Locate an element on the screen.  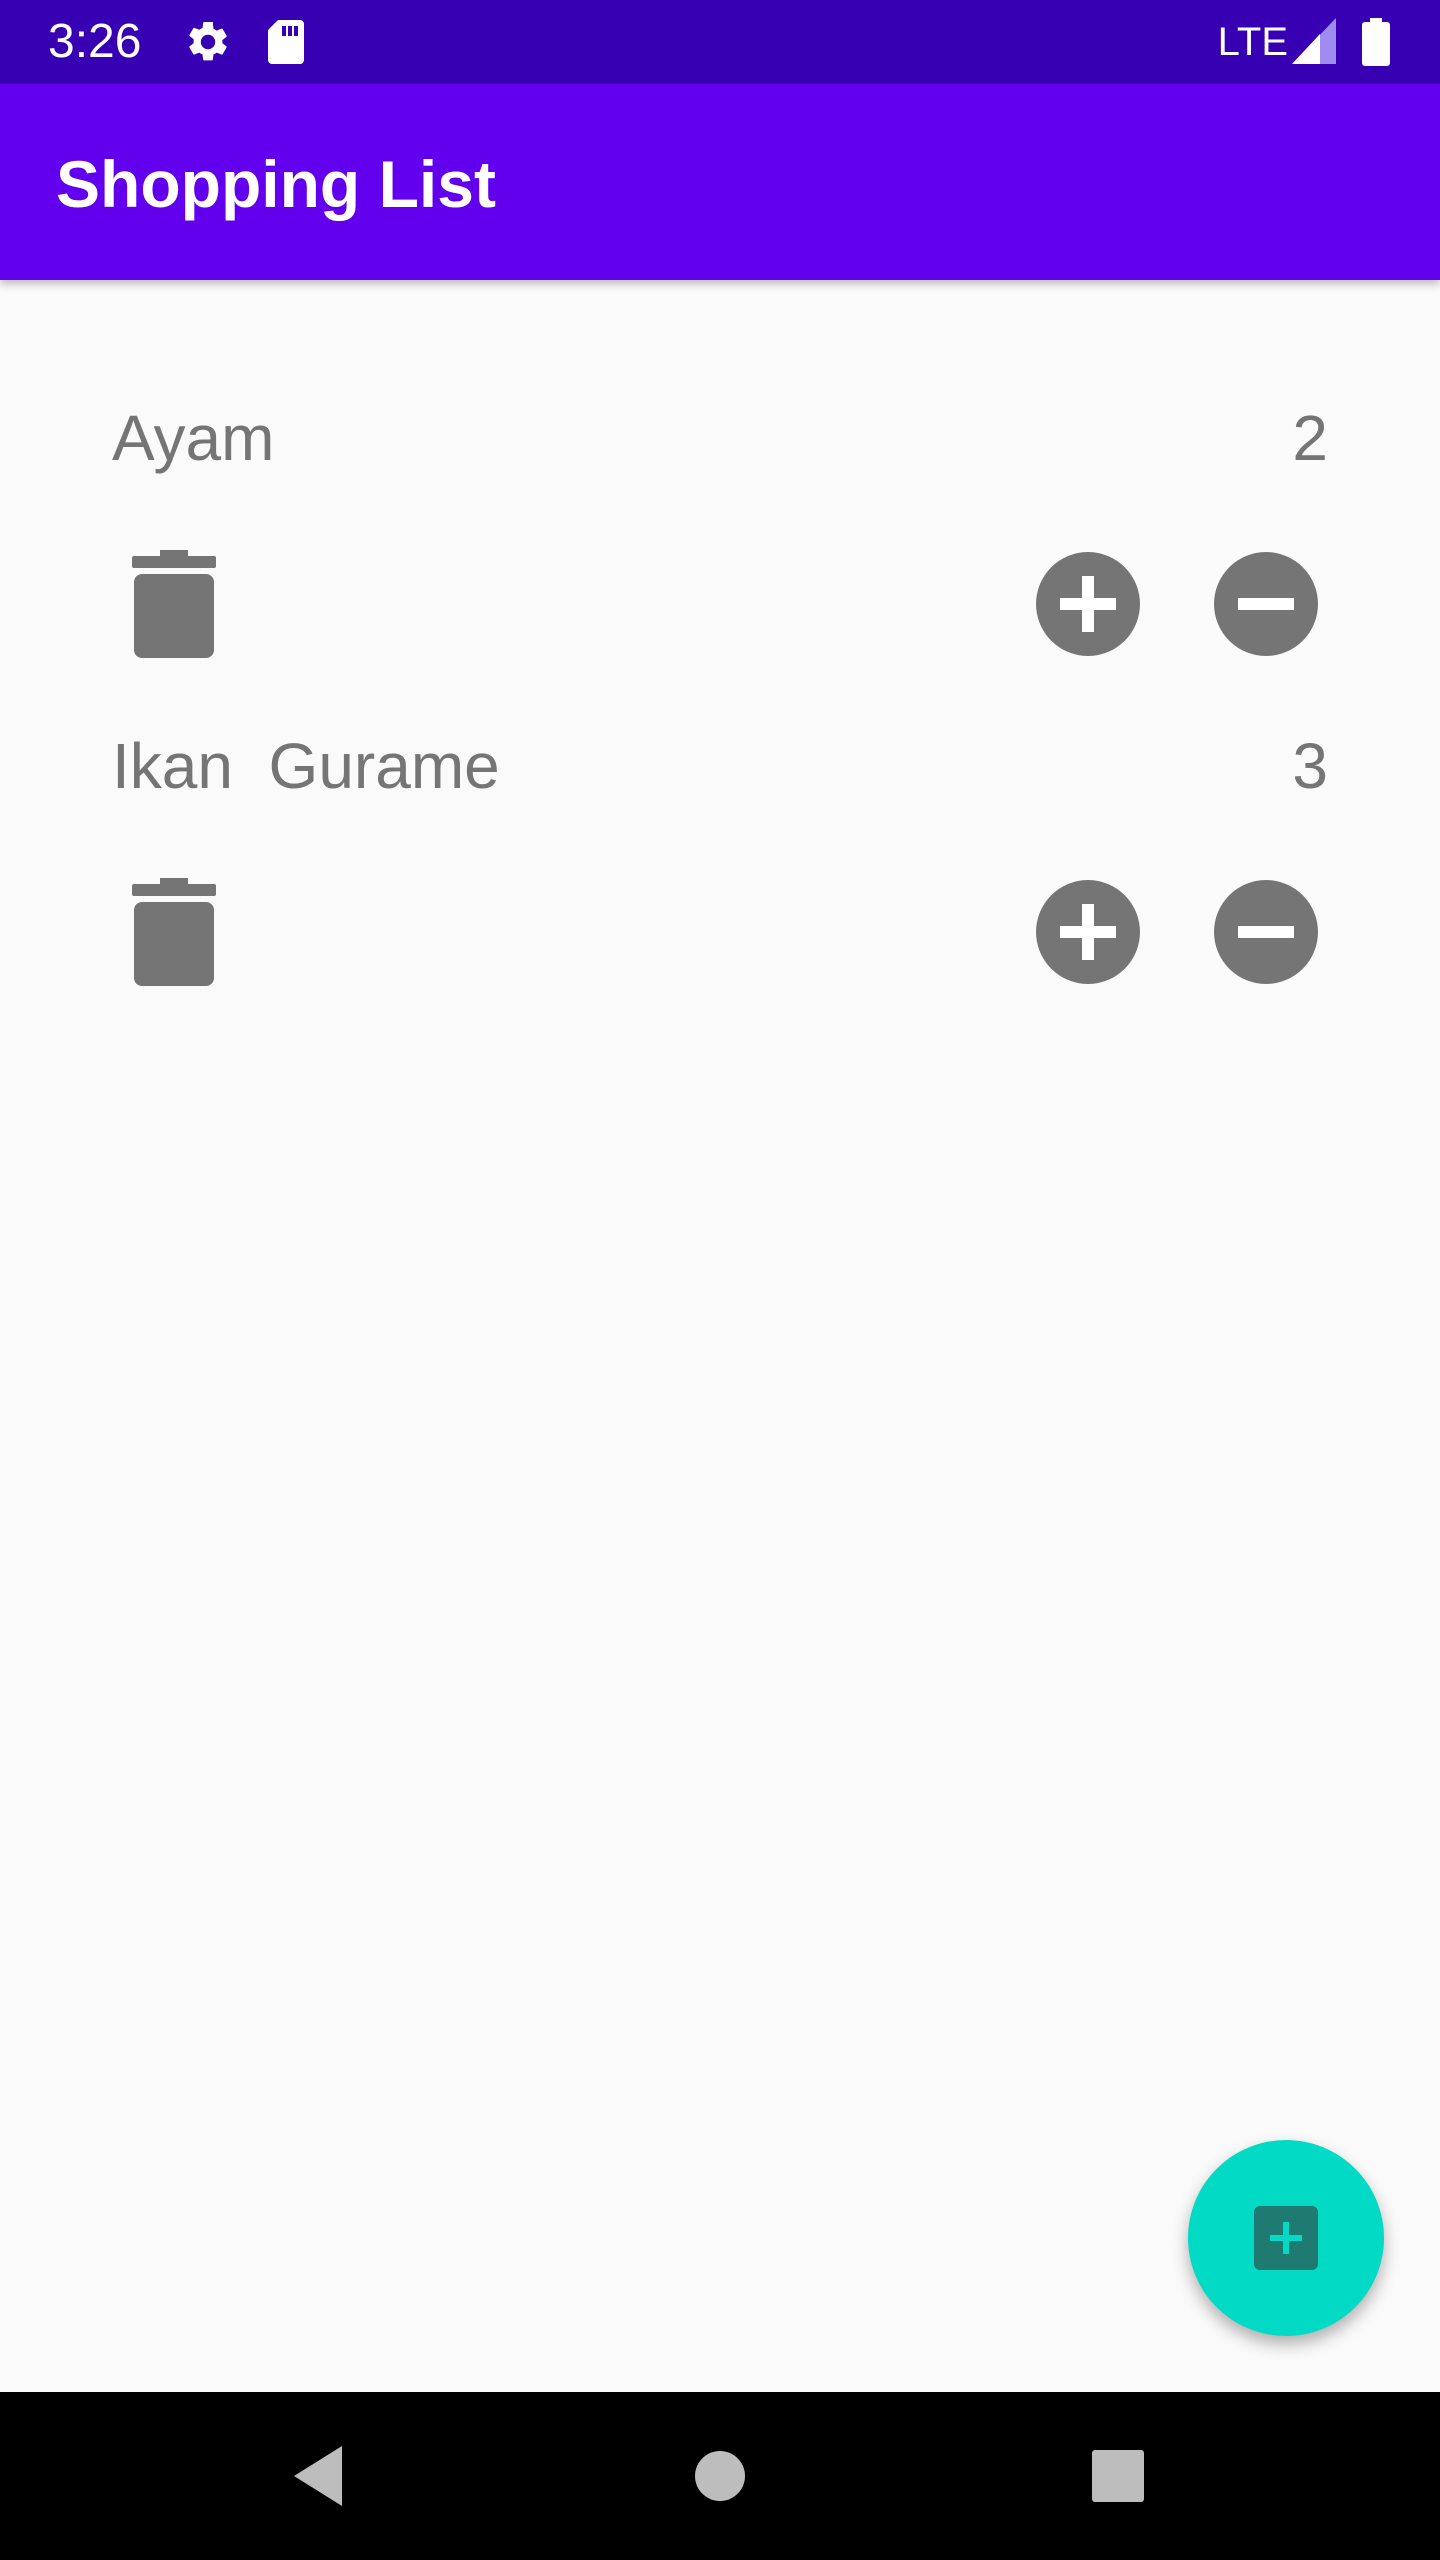
list-item: Ayam 2 is located at coordinates (720, 469).